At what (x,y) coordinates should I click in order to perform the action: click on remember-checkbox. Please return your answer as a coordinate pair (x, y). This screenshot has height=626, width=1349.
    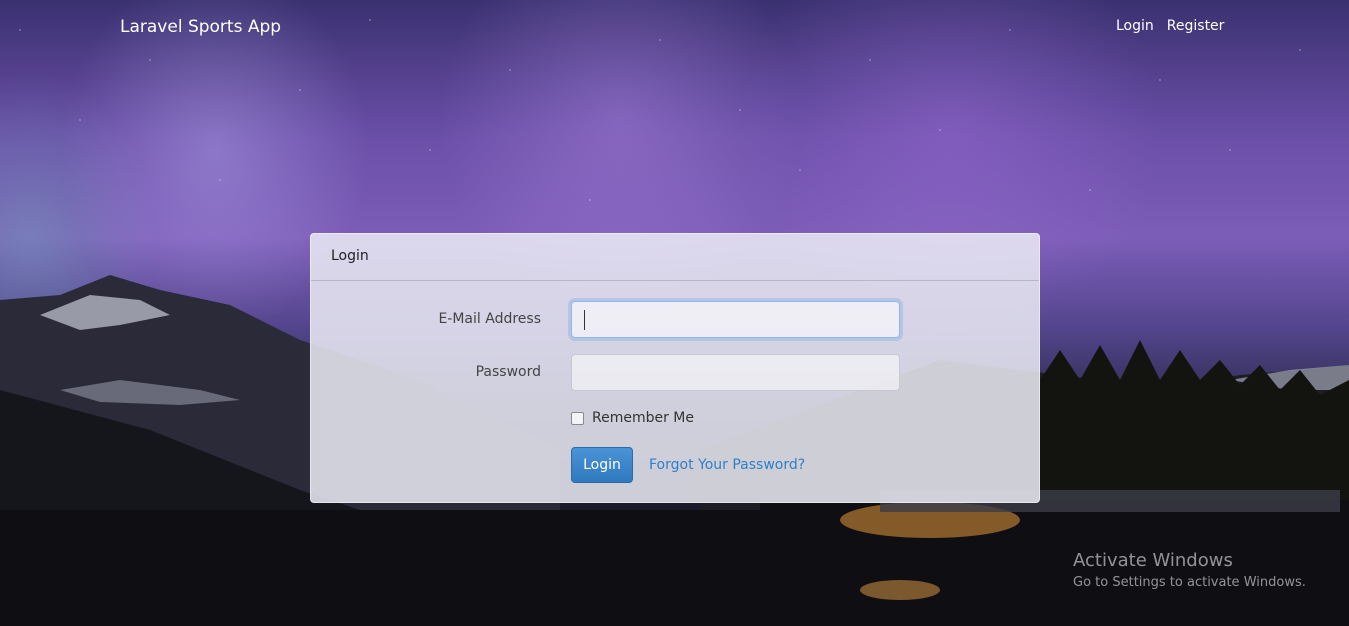
    Looking at the image, I should click on (577, 418).